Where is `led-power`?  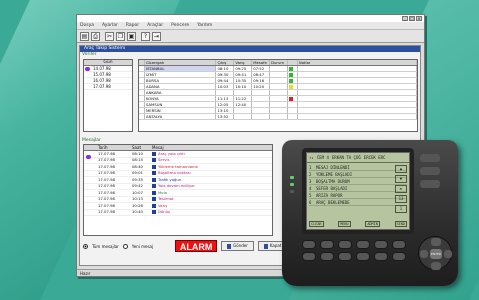
led-power is located at coordinates (292, 177).